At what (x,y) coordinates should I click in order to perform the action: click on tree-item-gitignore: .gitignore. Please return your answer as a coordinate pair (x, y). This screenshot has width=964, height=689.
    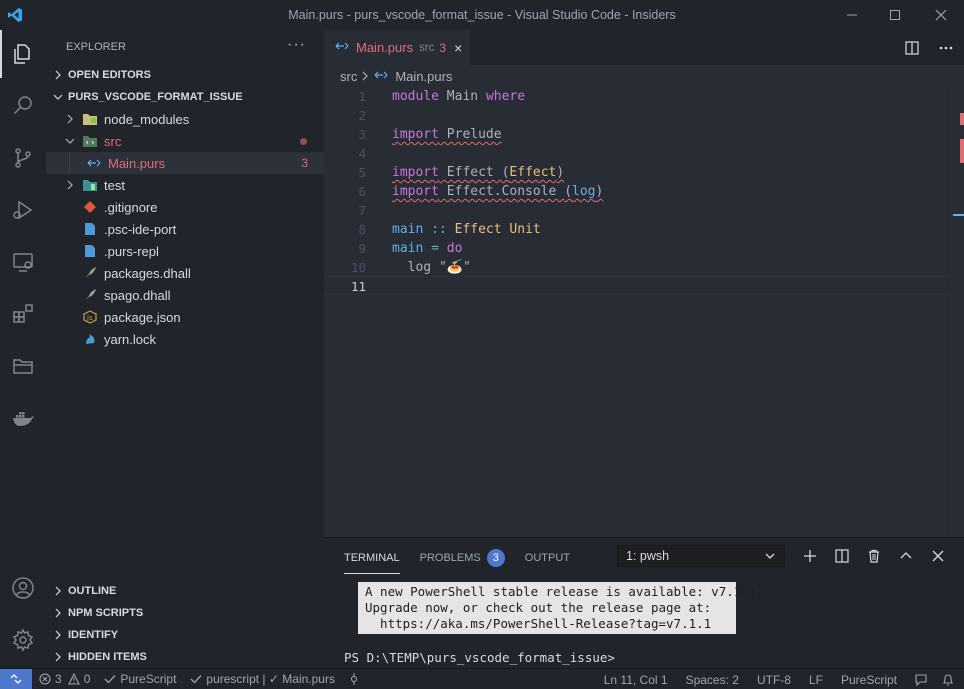
    Looking at the image, I should click on (185, 207).